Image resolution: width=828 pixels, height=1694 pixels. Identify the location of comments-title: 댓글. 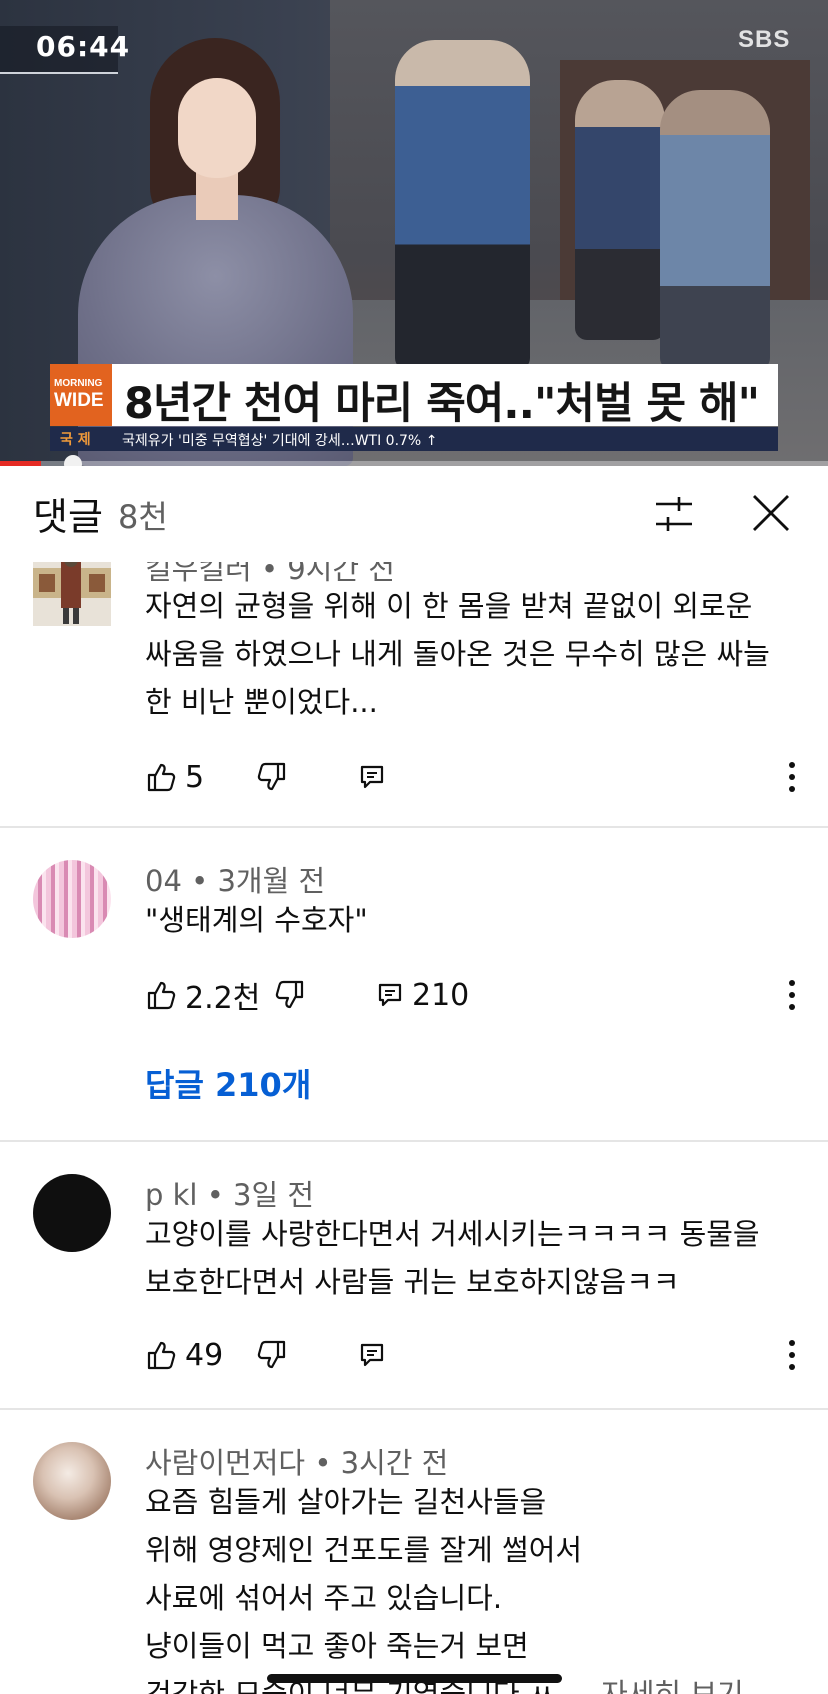
(68, 517).